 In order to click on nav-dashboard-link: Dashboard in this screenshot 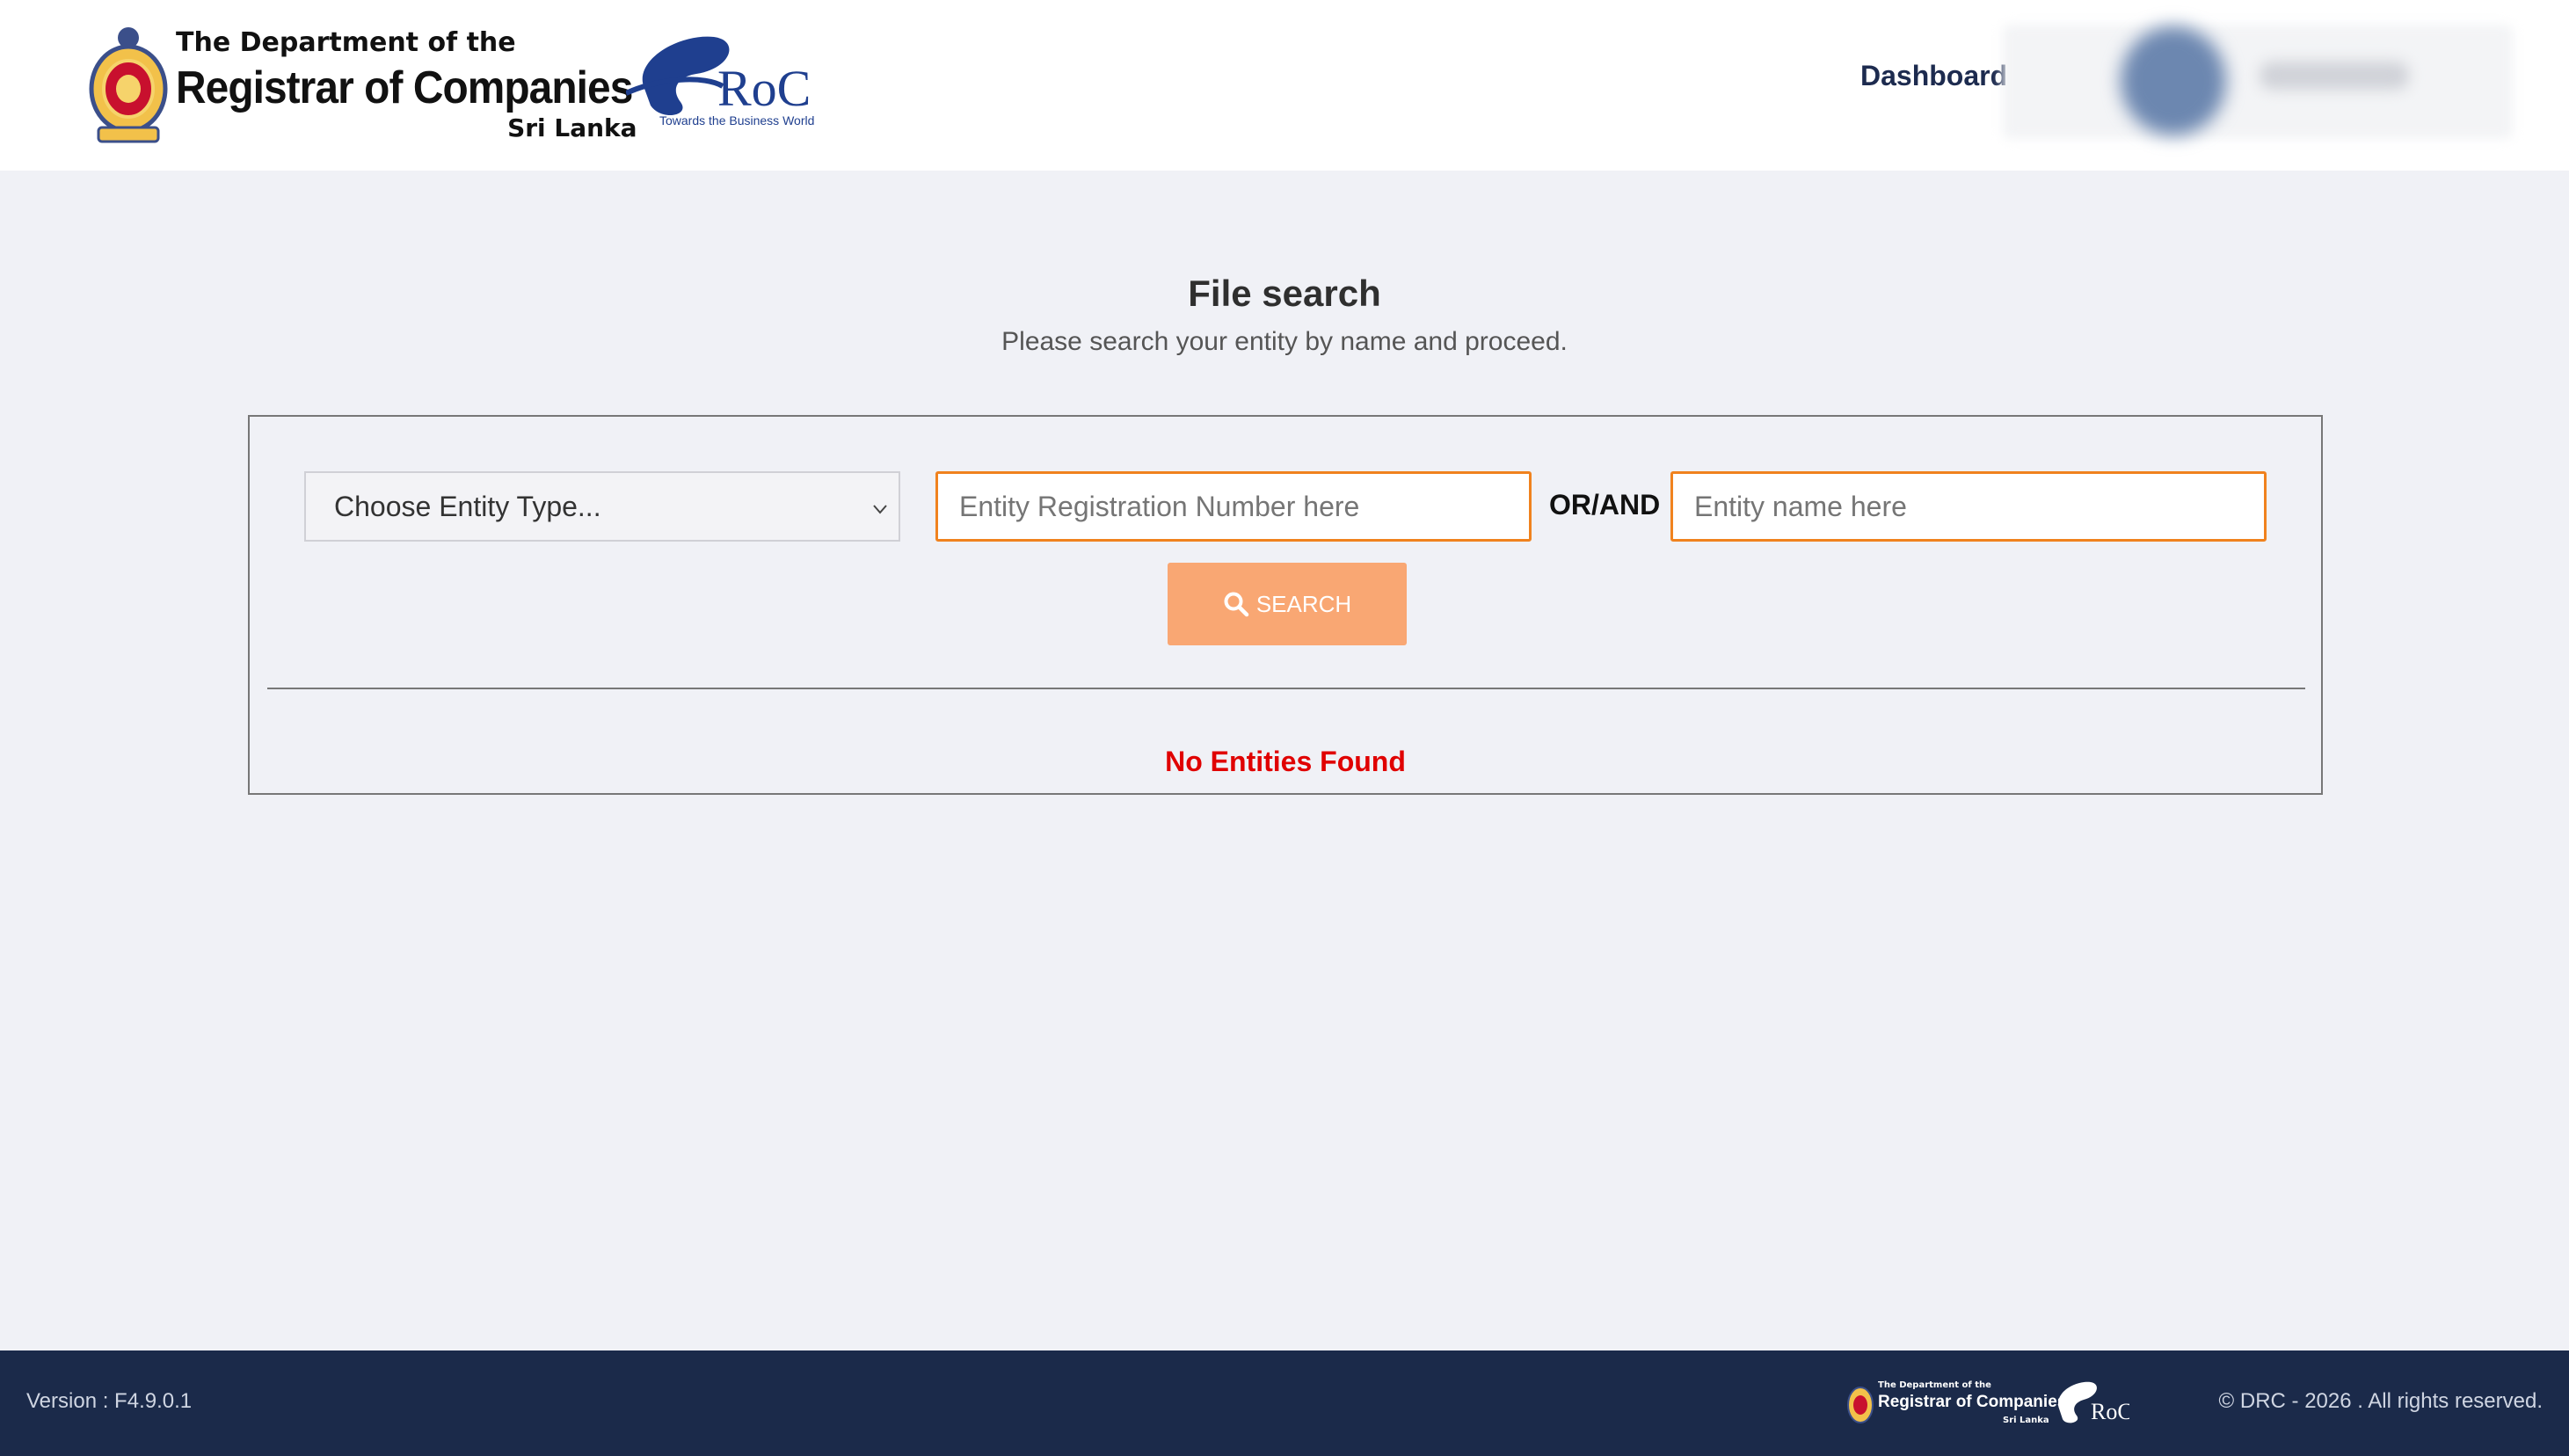, I will do `click(1934, 76)`.